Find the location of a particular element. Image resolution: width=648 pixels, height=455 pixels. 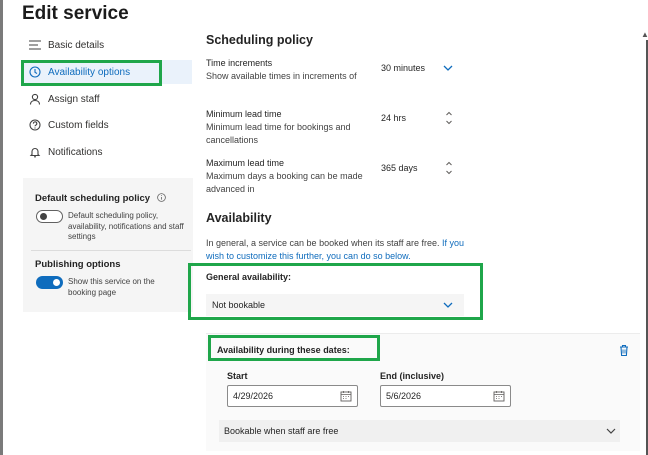

publishing-description: Show this service on the booking page is located at coordinates (111, 287).